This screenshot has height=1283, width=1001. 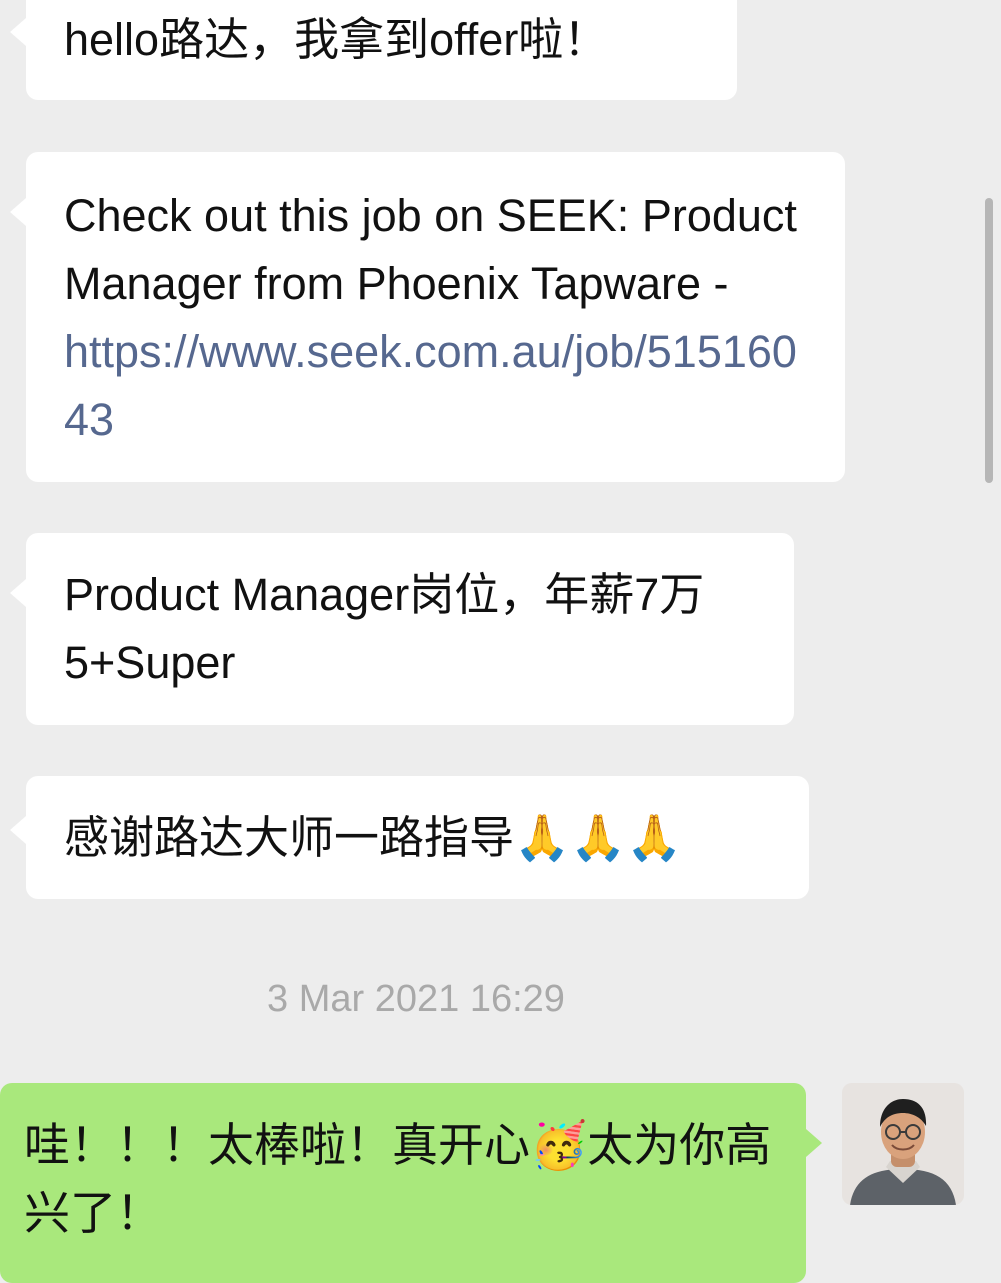 What do you see at coordinates (989, 340) in the screenshot?
I see `scrollbar` at bounding box center [989, 340].